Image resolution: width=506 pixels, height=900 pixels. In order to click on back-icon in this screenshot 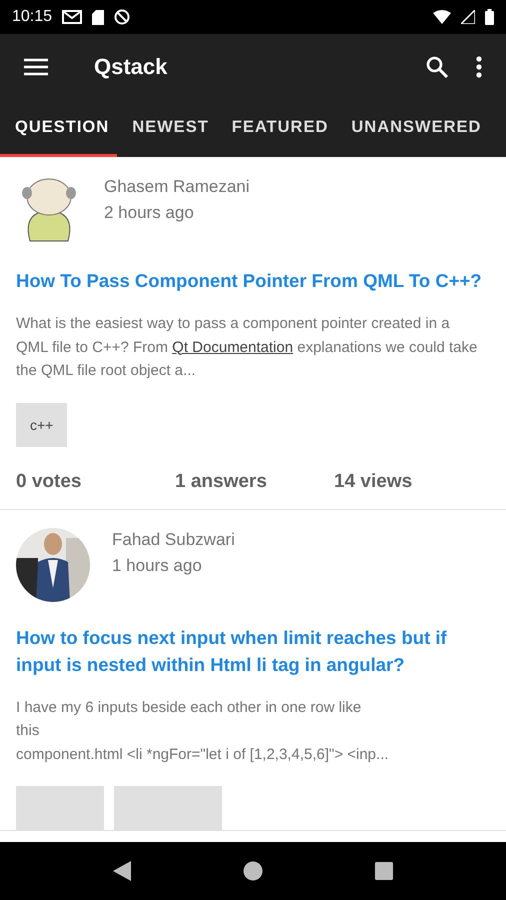, I will do `click(122, 871)`.